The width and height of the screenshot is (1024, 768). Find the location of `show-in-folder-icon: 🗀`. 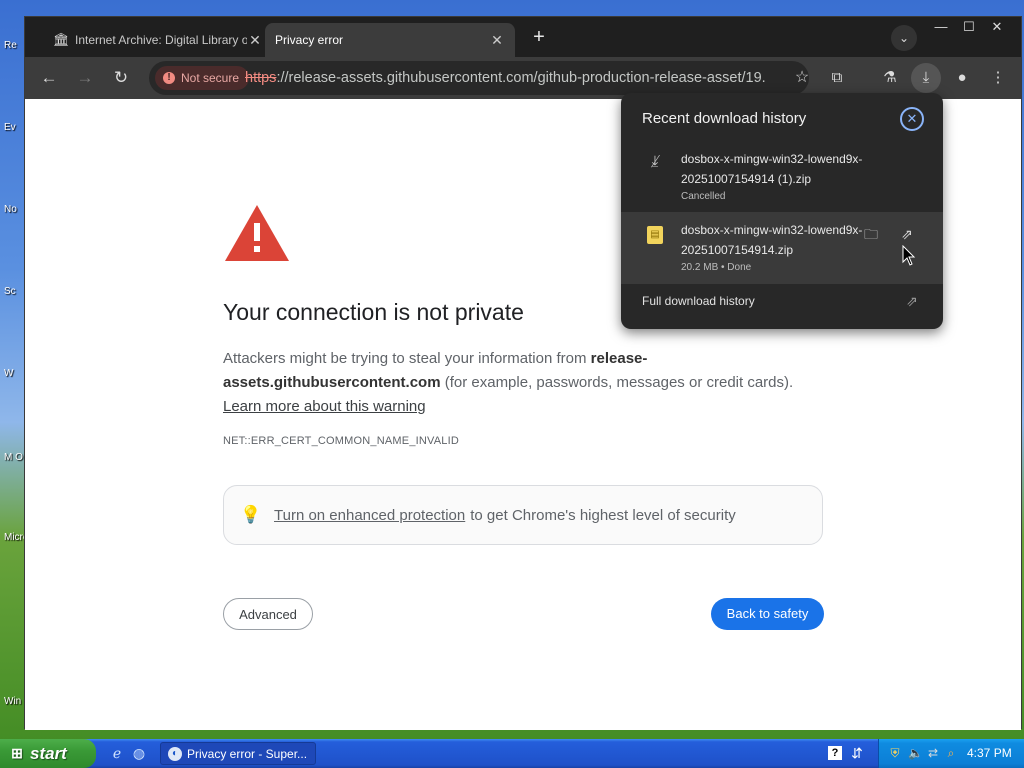

show-in-folder-icon: 🗀 is located at coordinates (871, 234).